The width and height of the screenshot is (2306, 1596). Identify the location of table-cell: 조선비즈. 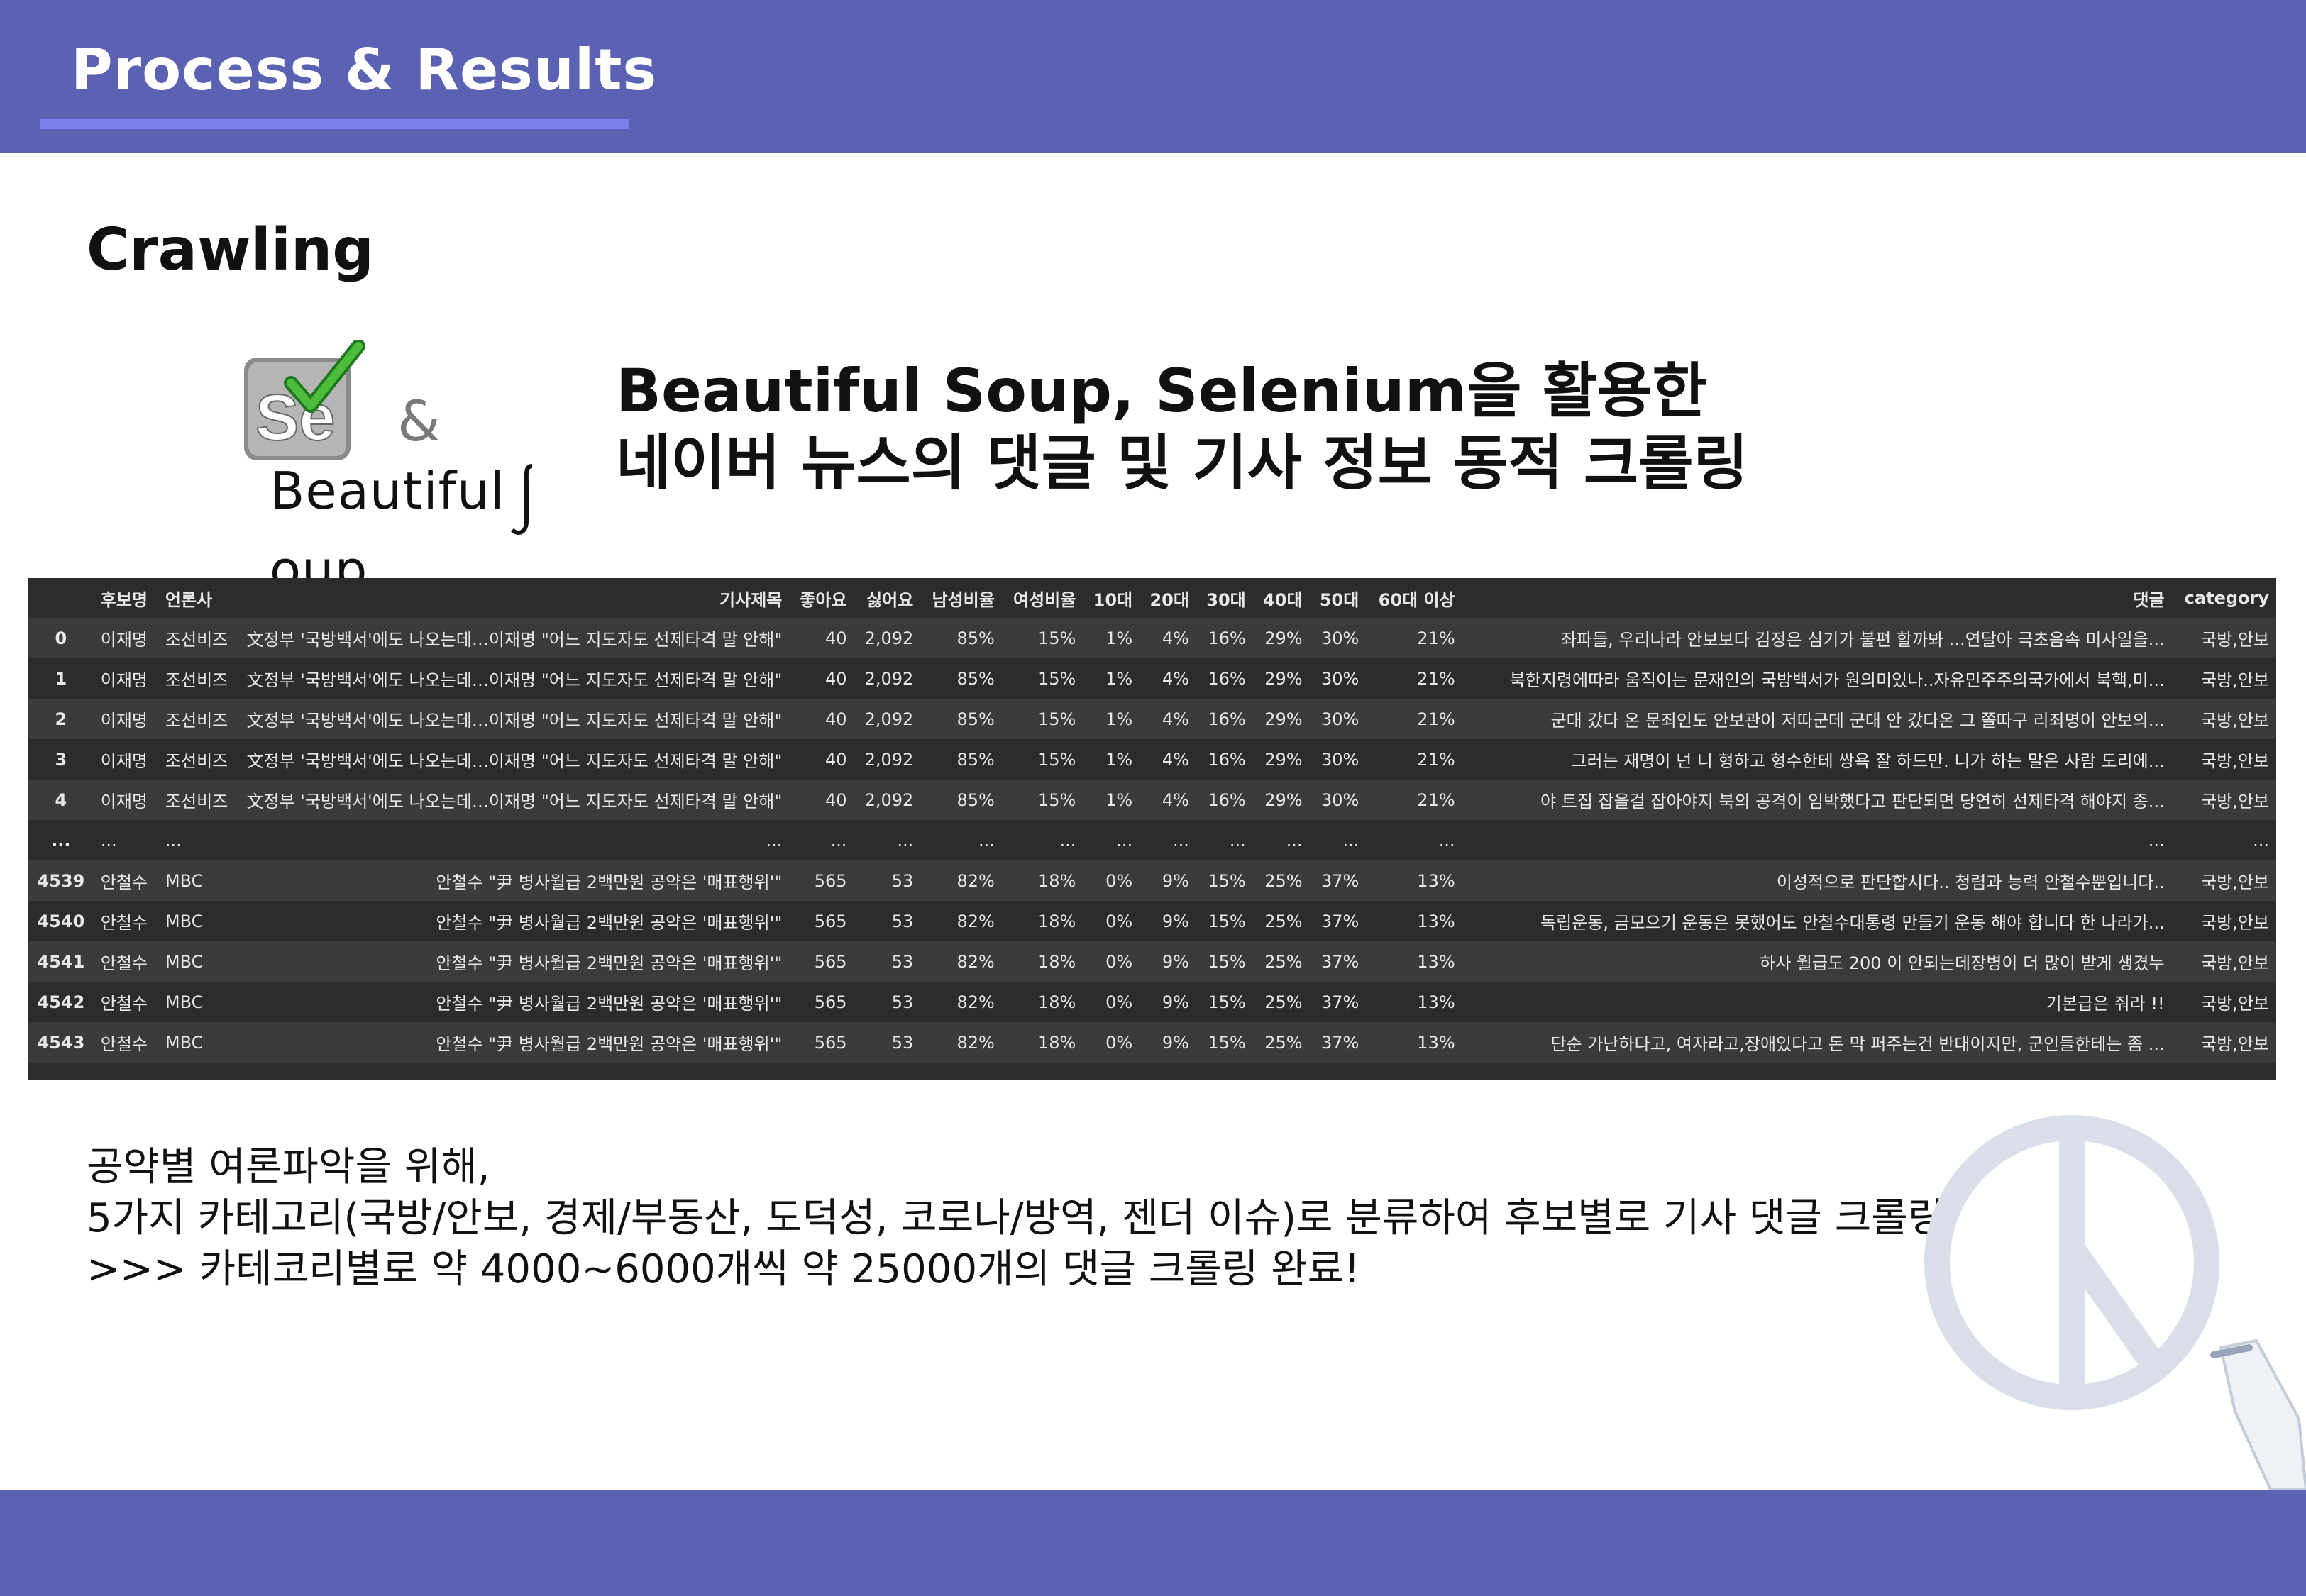
(199, 800).